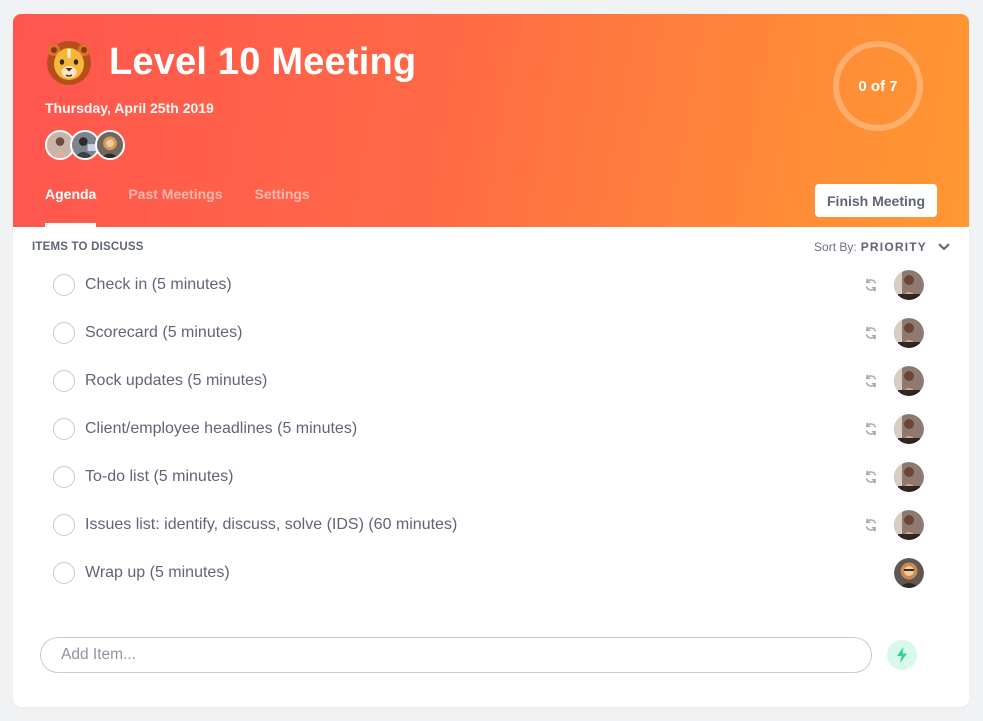  I want to click on agenda-item-label: To-do list (5 minutes), so click(159, 477).